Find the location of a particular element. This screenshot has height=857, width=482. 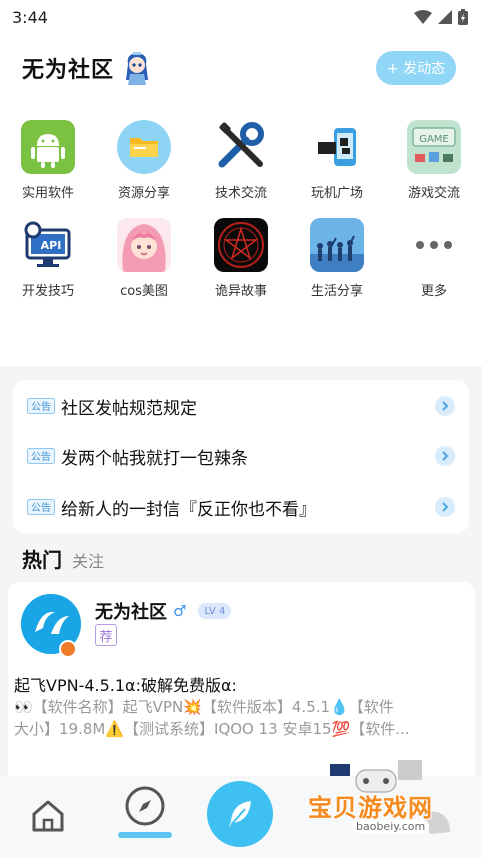

category-label: 生活分享 is located at coordinates (336, 291).